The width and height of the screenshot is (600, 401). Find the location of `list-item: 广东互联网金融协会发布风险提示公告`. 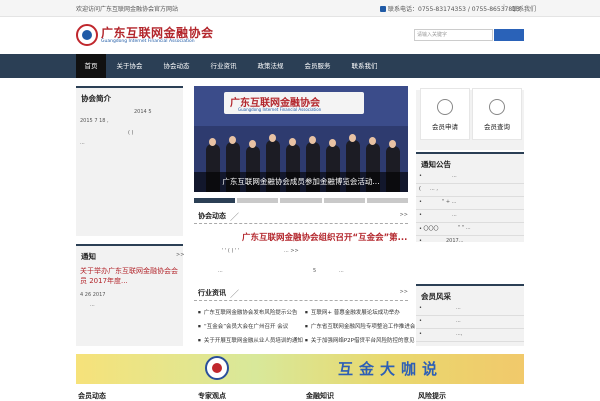

list-item: 广东互联网金融协会发布风险提示公告 is located at coordinates (248, 312).